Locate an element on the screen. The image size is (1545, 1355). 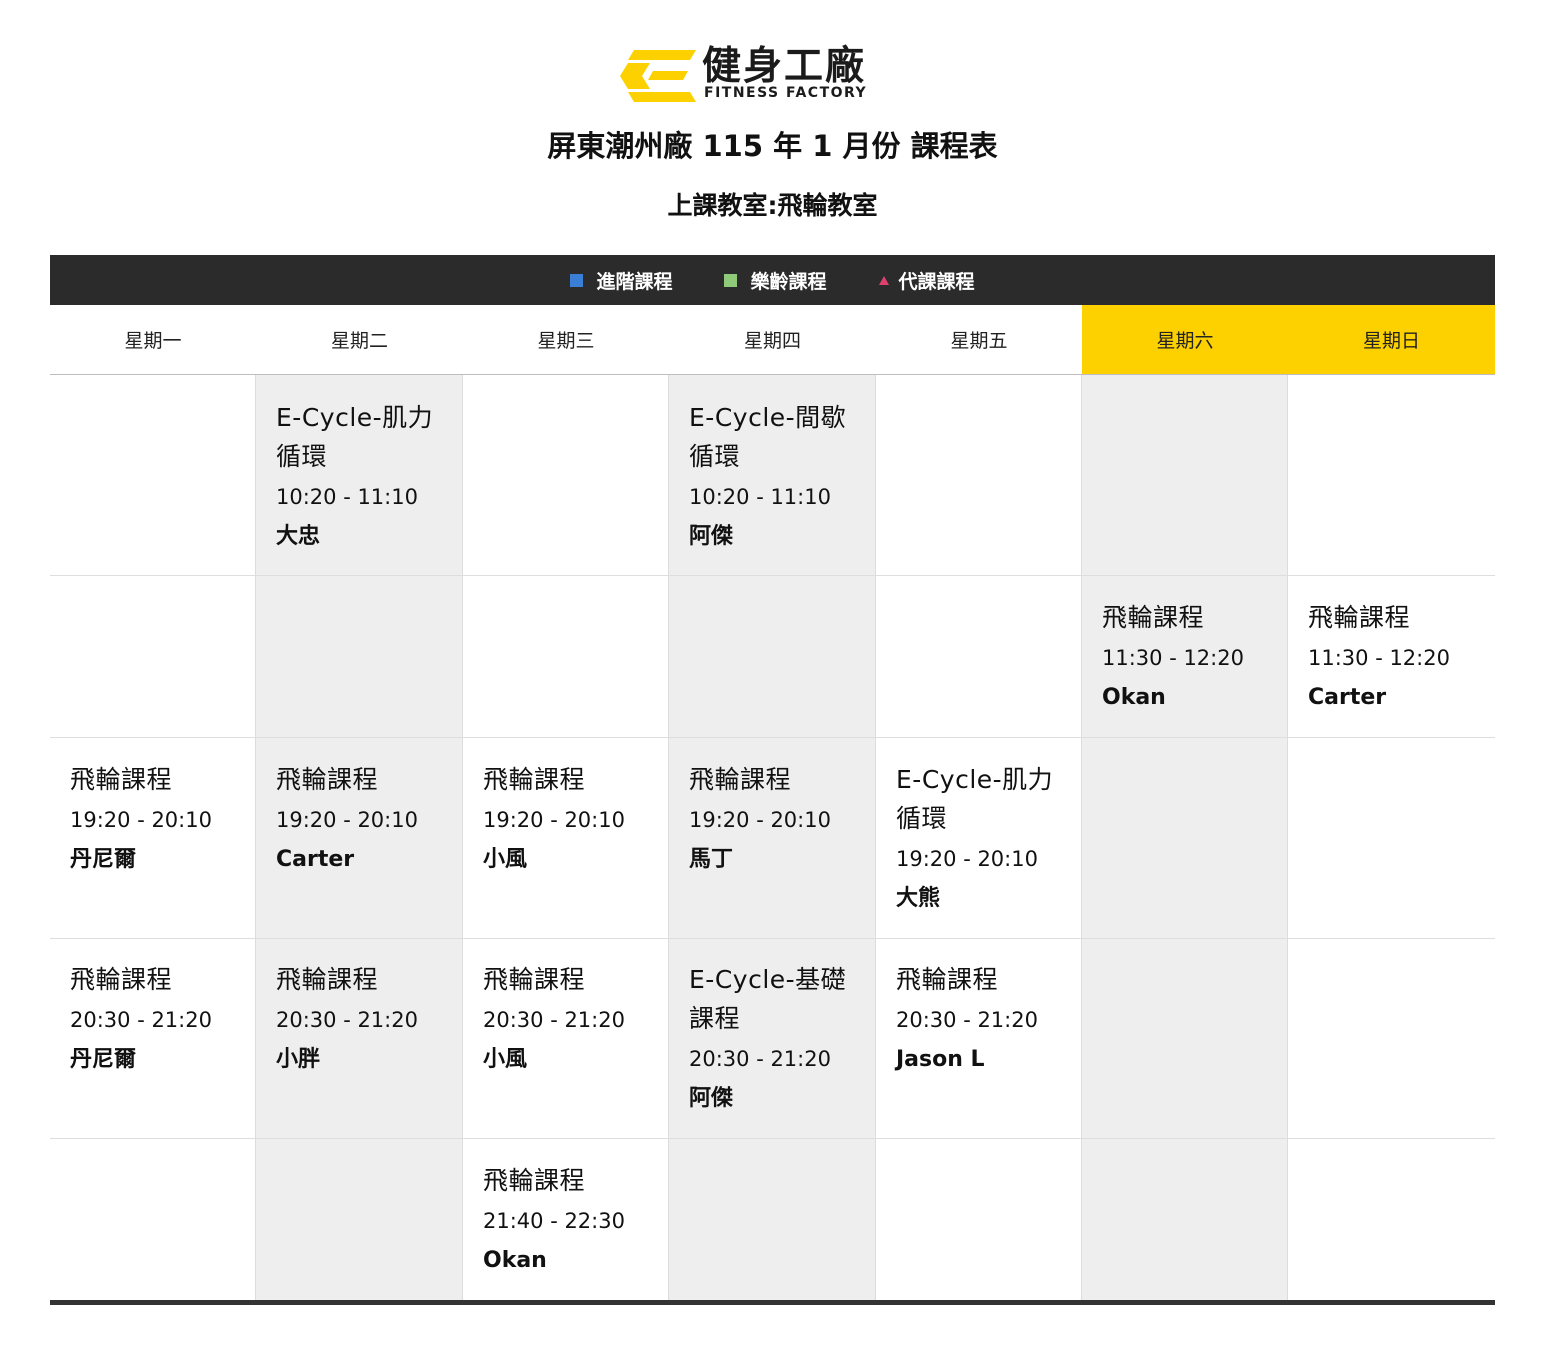
blue-square-icon is located at coordinates (577, 280).